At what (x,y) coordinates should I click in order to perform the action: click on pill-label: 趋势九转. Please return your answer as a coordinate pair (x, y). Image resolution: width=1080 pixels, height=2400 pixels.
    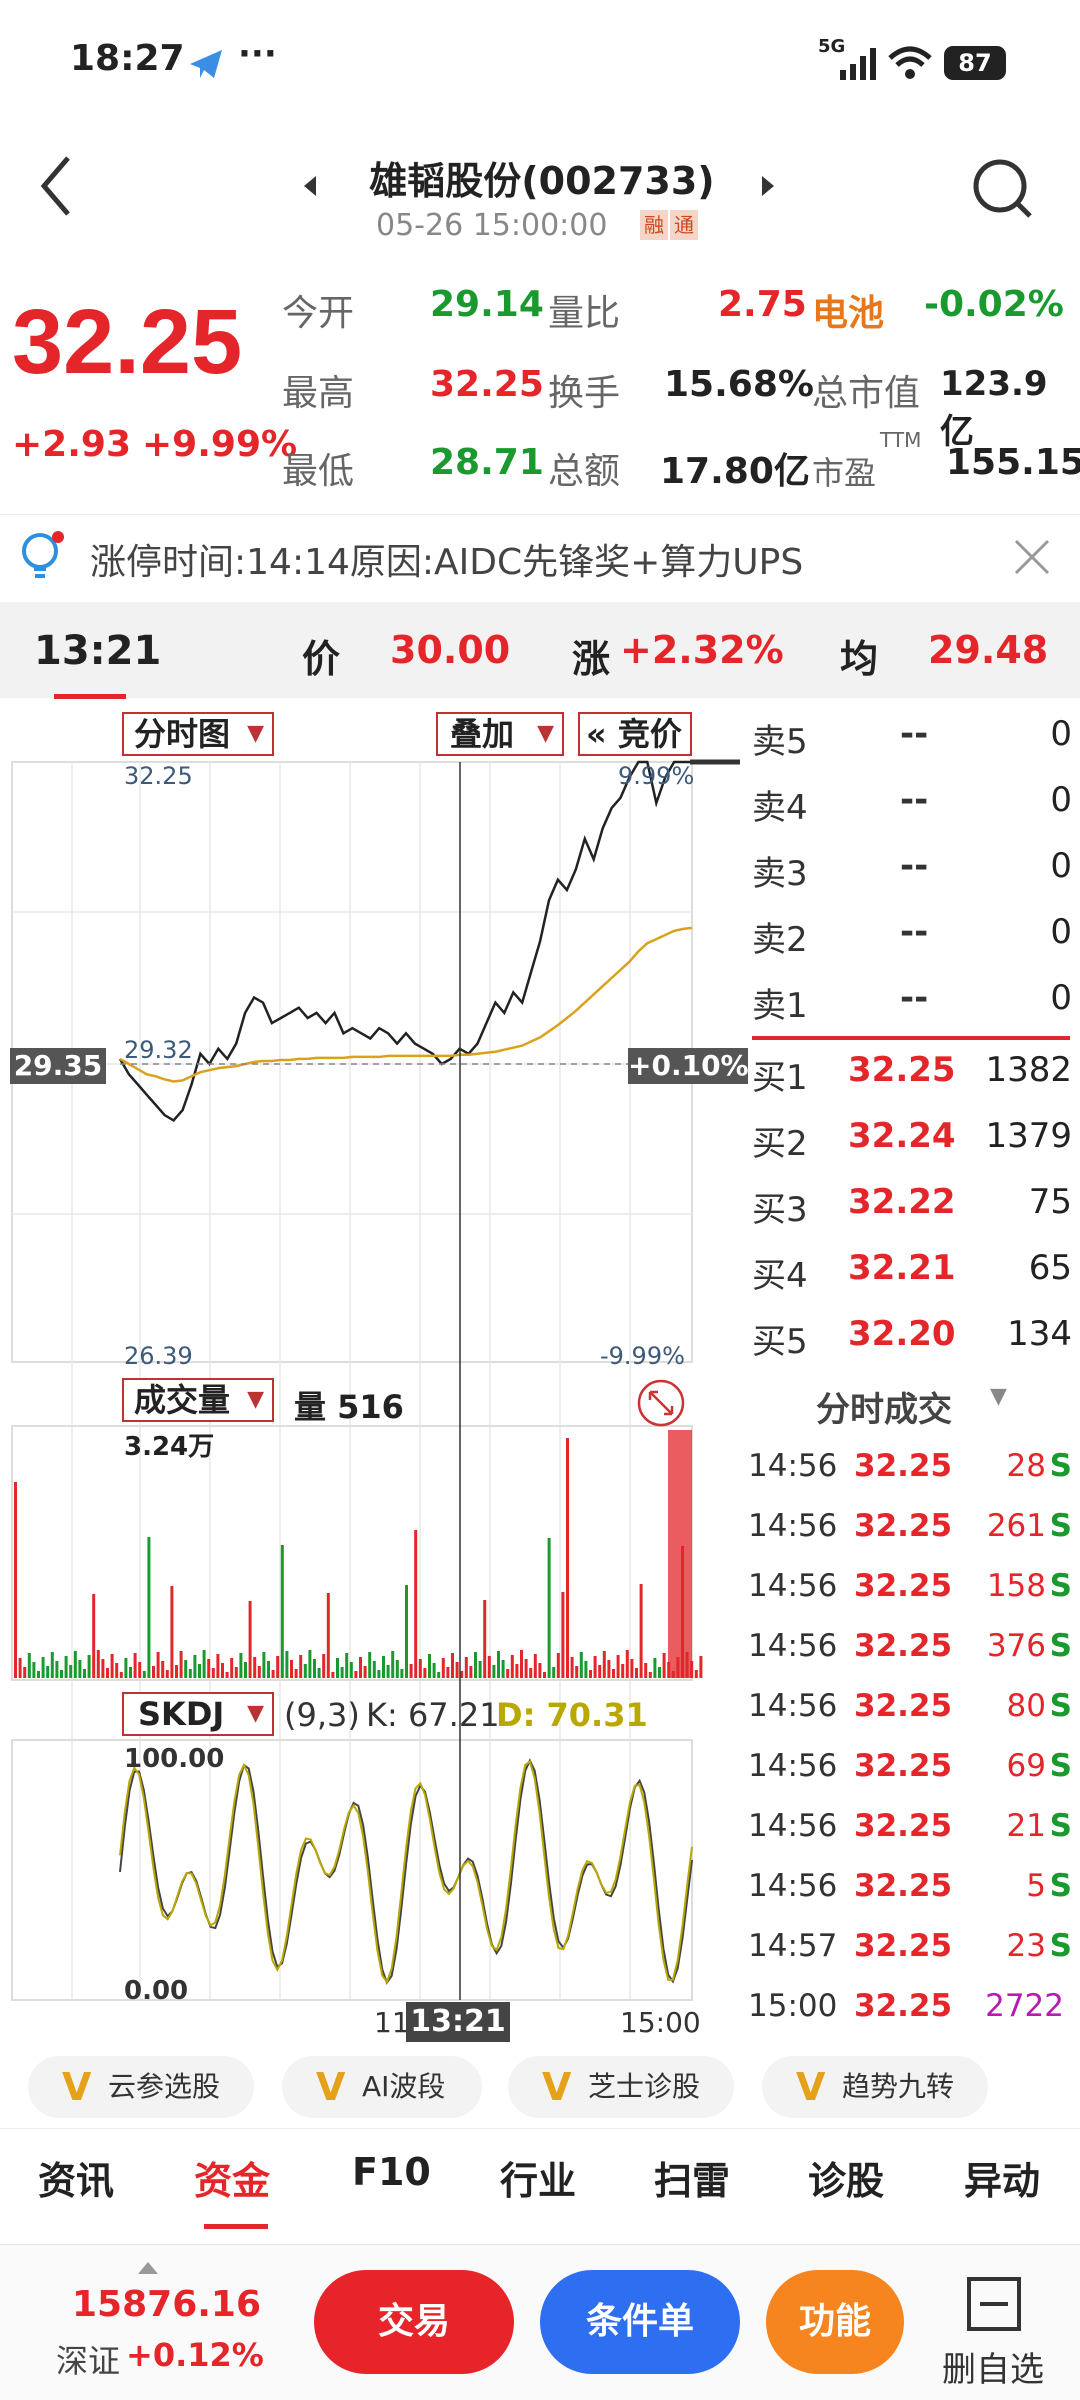
    Looking at the image, I should click on (898, 2086).